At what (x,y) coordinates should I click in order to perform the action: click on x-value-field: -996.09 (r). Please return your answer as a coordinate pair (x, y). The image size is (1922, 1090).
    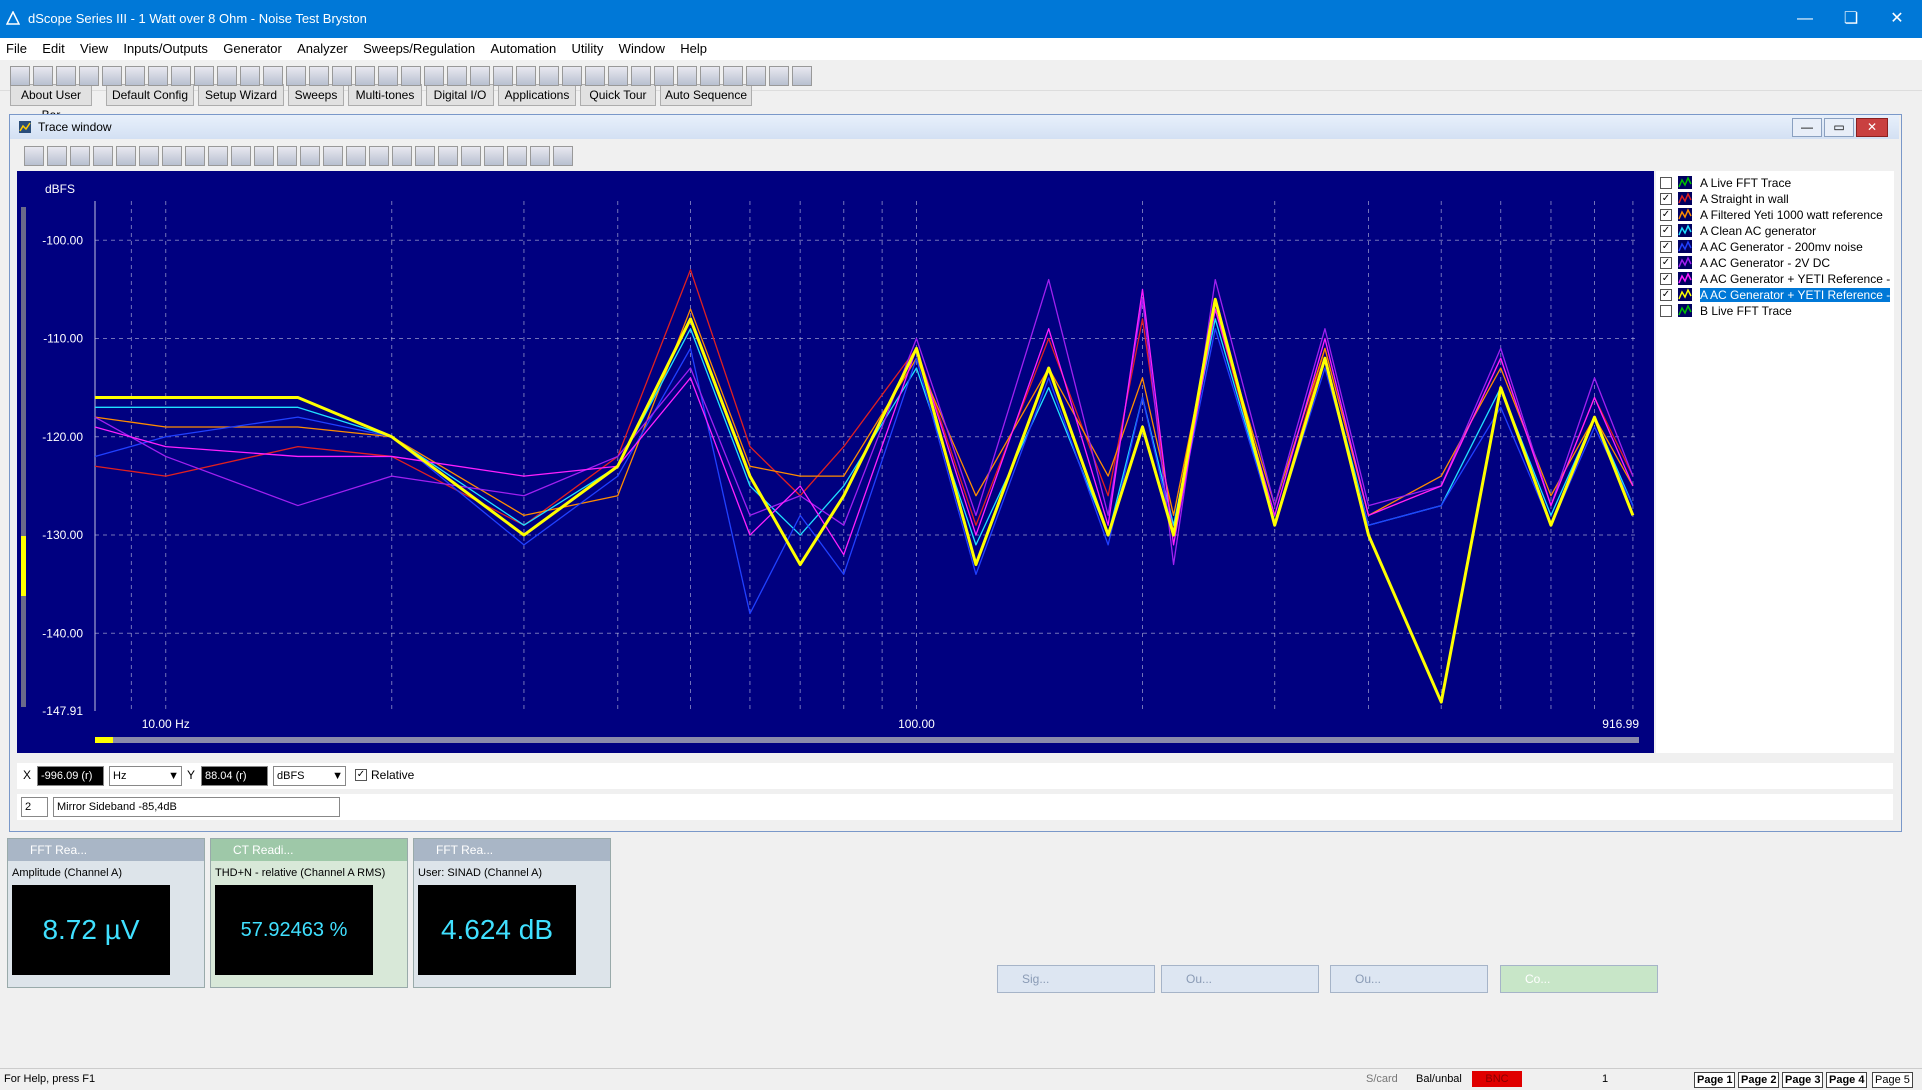
    Looking at the image, I should click on (70, 776).